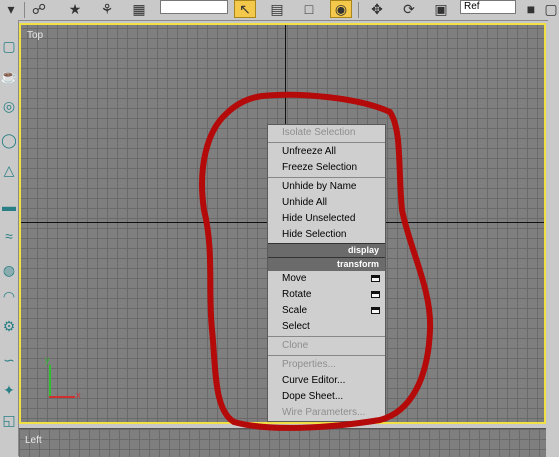 Image resolution: width=559 pixels, height=457 pixels. I want to click on menu-item-unfreeze-all: Unfreeze All, so click(326, 152).